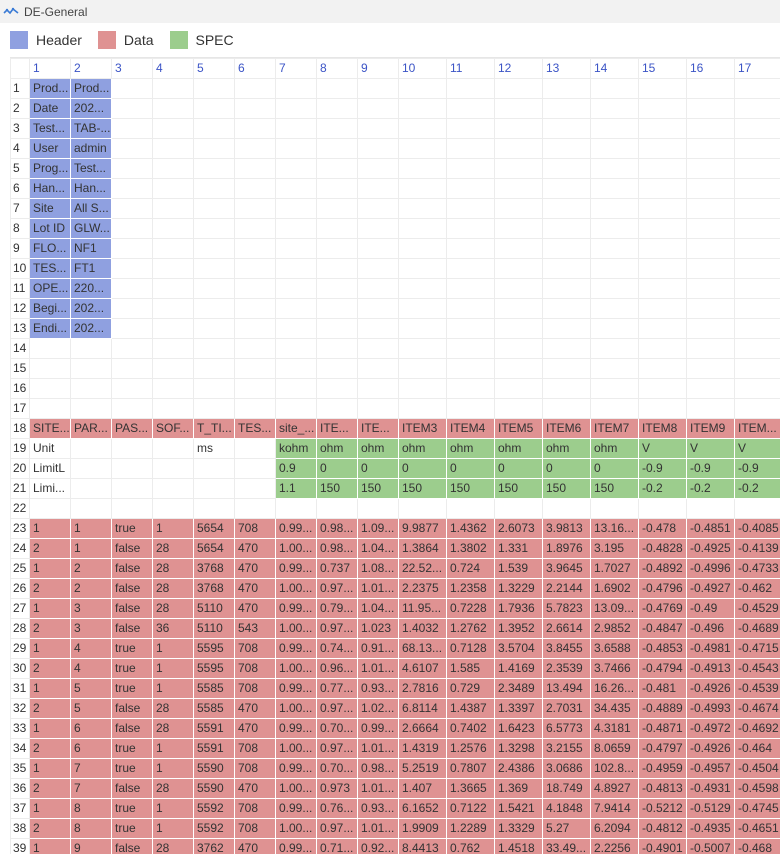  I want to click on grid-cell: 5590, so click(214, 769).